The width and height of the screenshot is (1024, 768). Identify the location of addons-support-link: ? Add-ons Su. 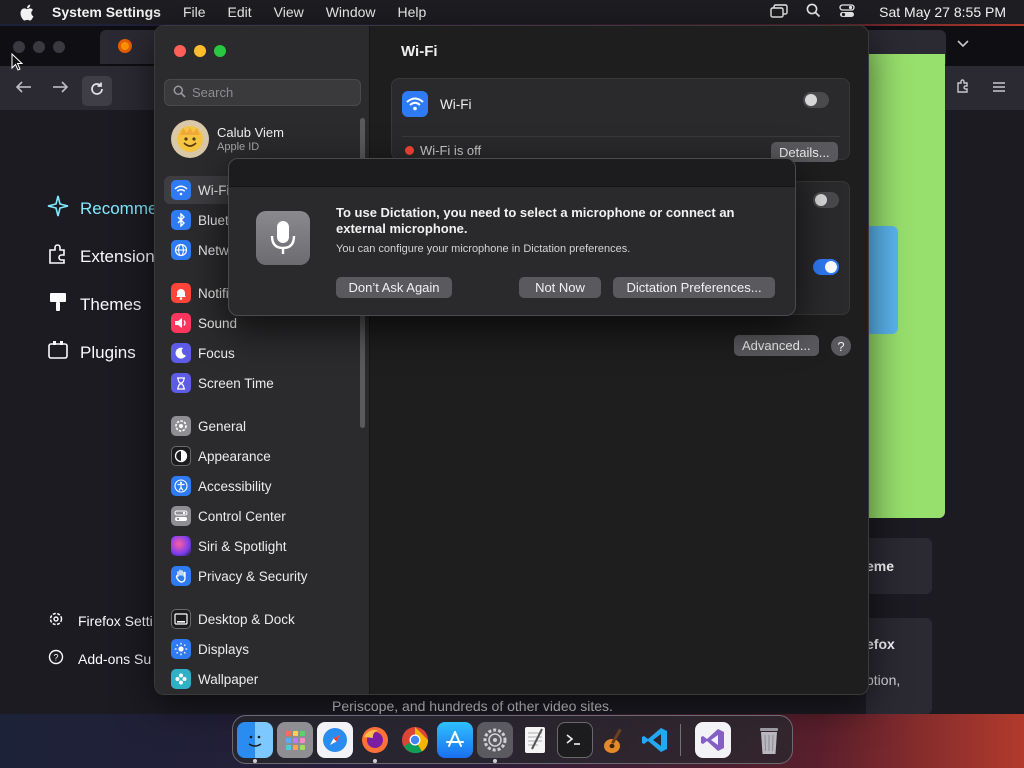
(99, 658).